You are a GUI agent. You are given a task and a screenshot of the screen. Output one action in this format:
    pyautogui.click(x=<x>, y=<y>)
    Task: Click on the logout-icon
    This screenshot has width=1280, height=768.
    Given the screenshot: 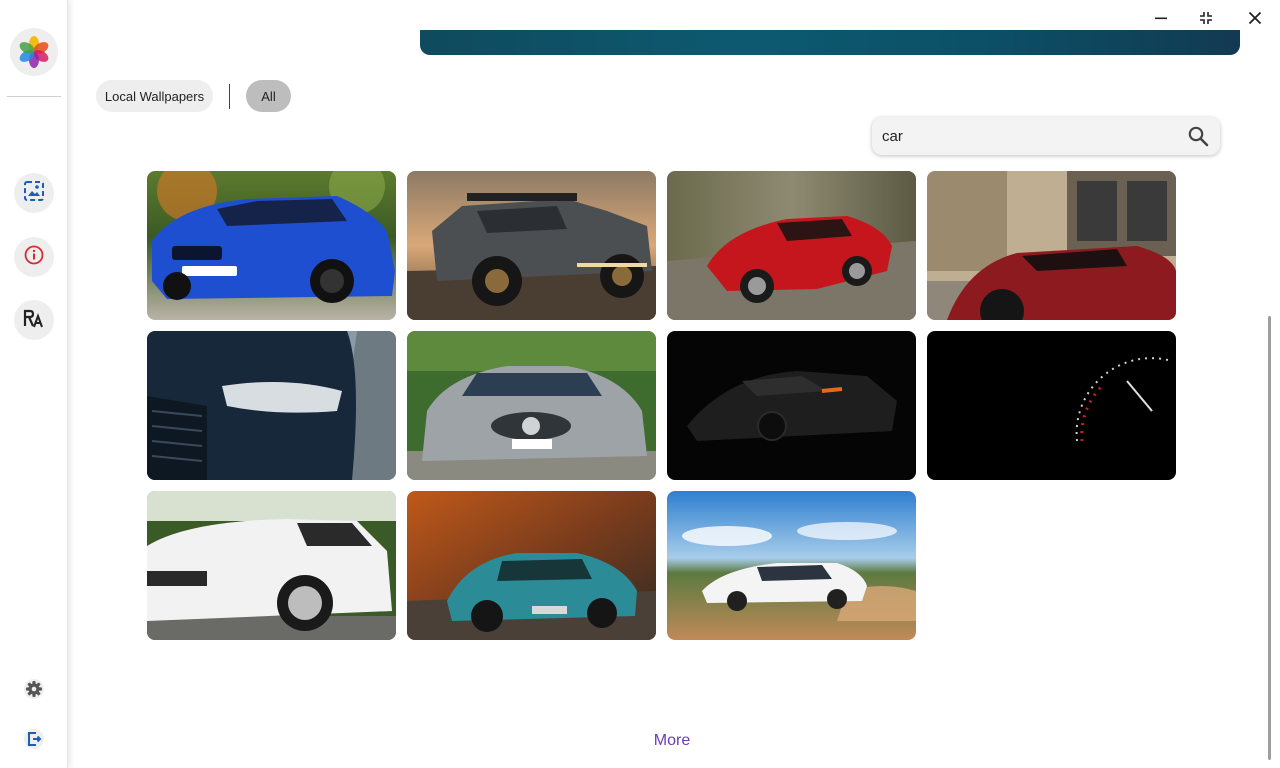 What is the action you would take?
    pyautogui.click(x=34, y=741)
    